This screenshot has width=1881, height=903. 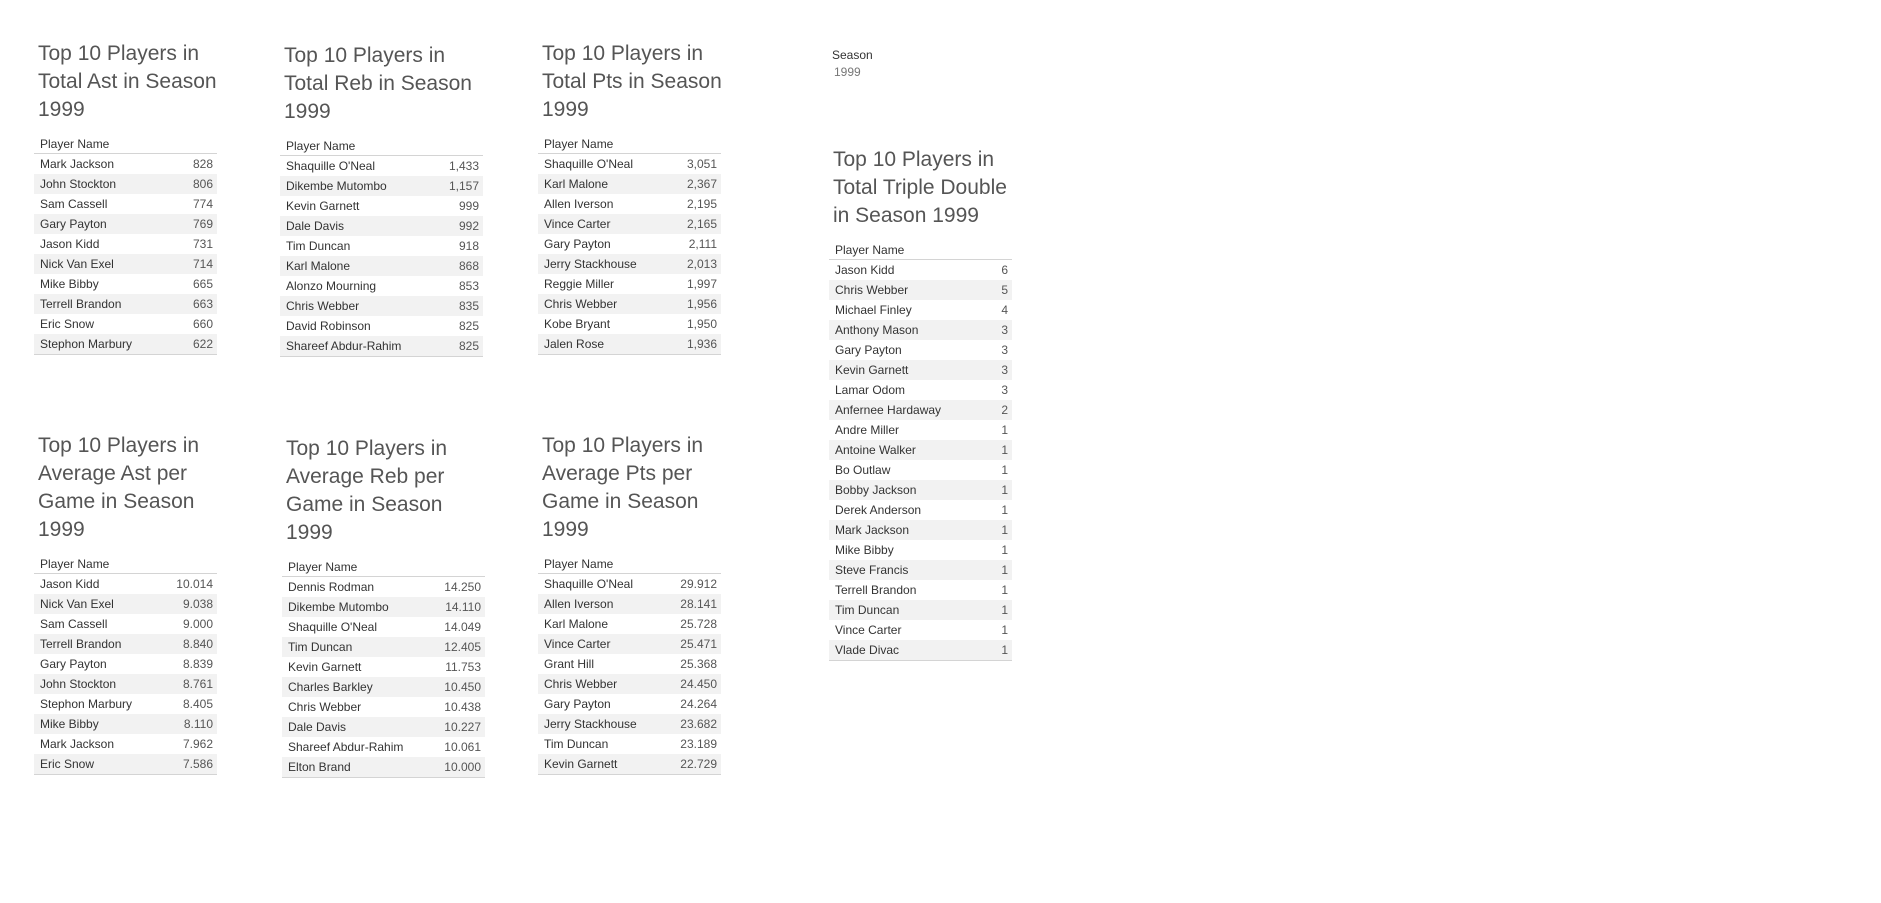 What do you see at coordinates (920, 270) in the screenshot?
I see `table-row: Jason Kidd 6` at bounding box center [920, 270].